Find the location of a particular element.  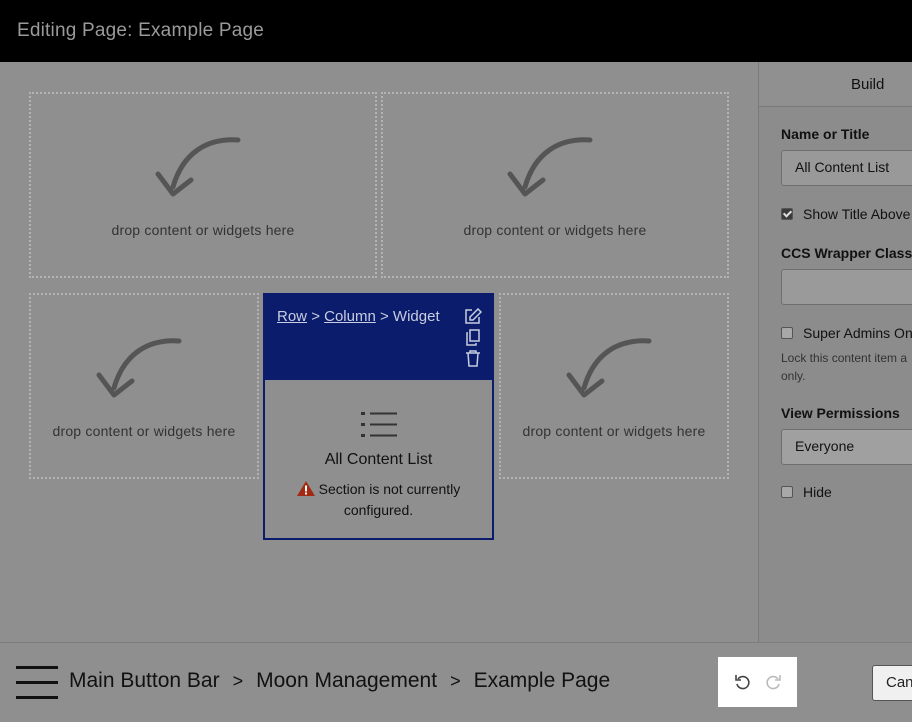

breadcrumb-row-link: Row is located at coordinates (292, 316).